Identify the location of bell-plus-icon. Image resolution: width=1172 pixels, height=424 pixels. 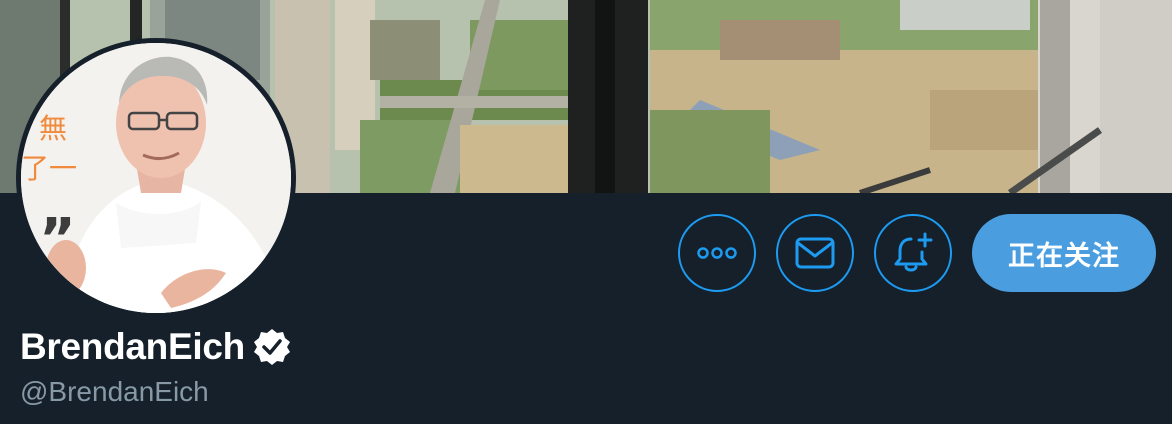
(913, 252).